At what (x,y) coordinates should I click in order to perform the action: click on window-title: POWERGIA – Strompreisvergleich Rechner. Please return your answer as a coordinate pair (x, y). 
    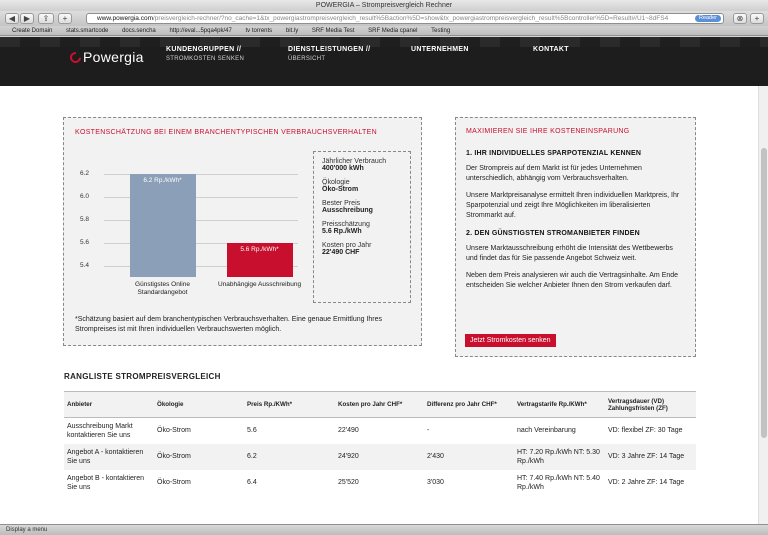
    Looking at the image, I should click on (384, 5).